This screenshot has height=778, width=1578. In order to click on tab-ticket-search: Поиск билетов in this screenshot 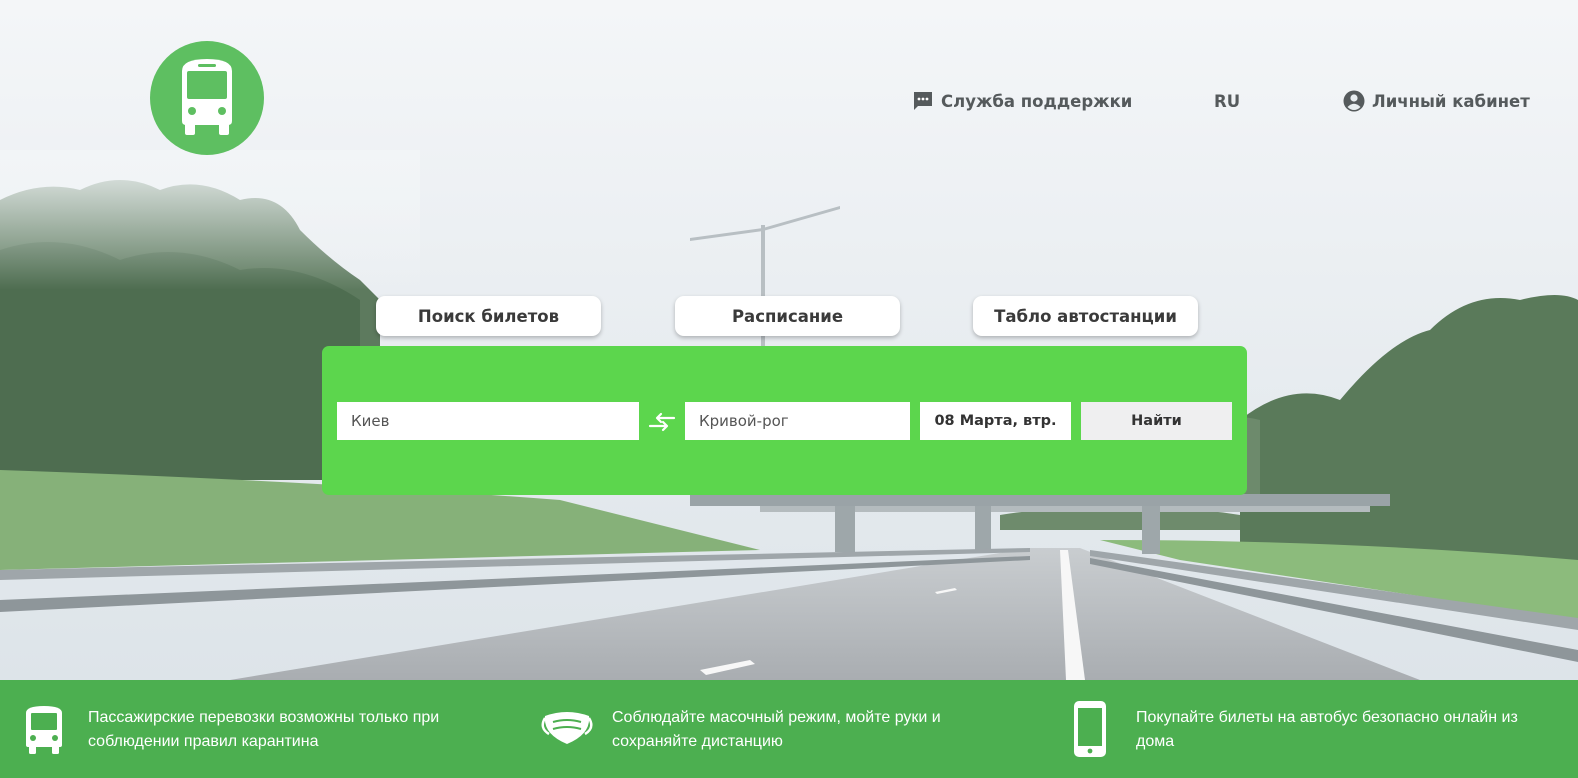, I will do `click(488, 316)`.